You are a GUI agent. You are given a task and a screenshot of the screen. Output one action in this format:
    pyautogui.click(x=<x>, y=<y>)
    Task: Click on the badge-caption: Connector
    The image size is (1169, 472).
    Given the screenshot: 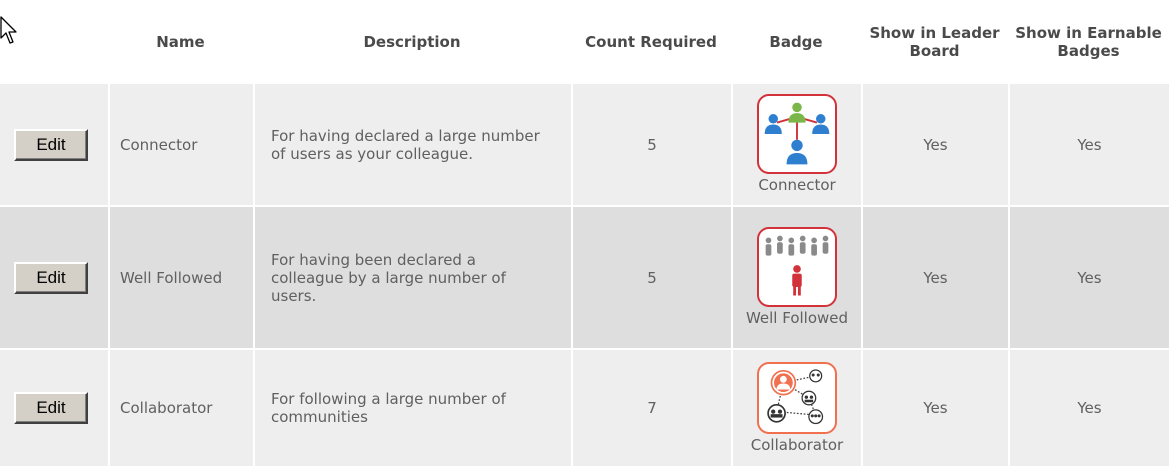 What is the action you would take?
    pyautogui.click(x=797, y=185)
    